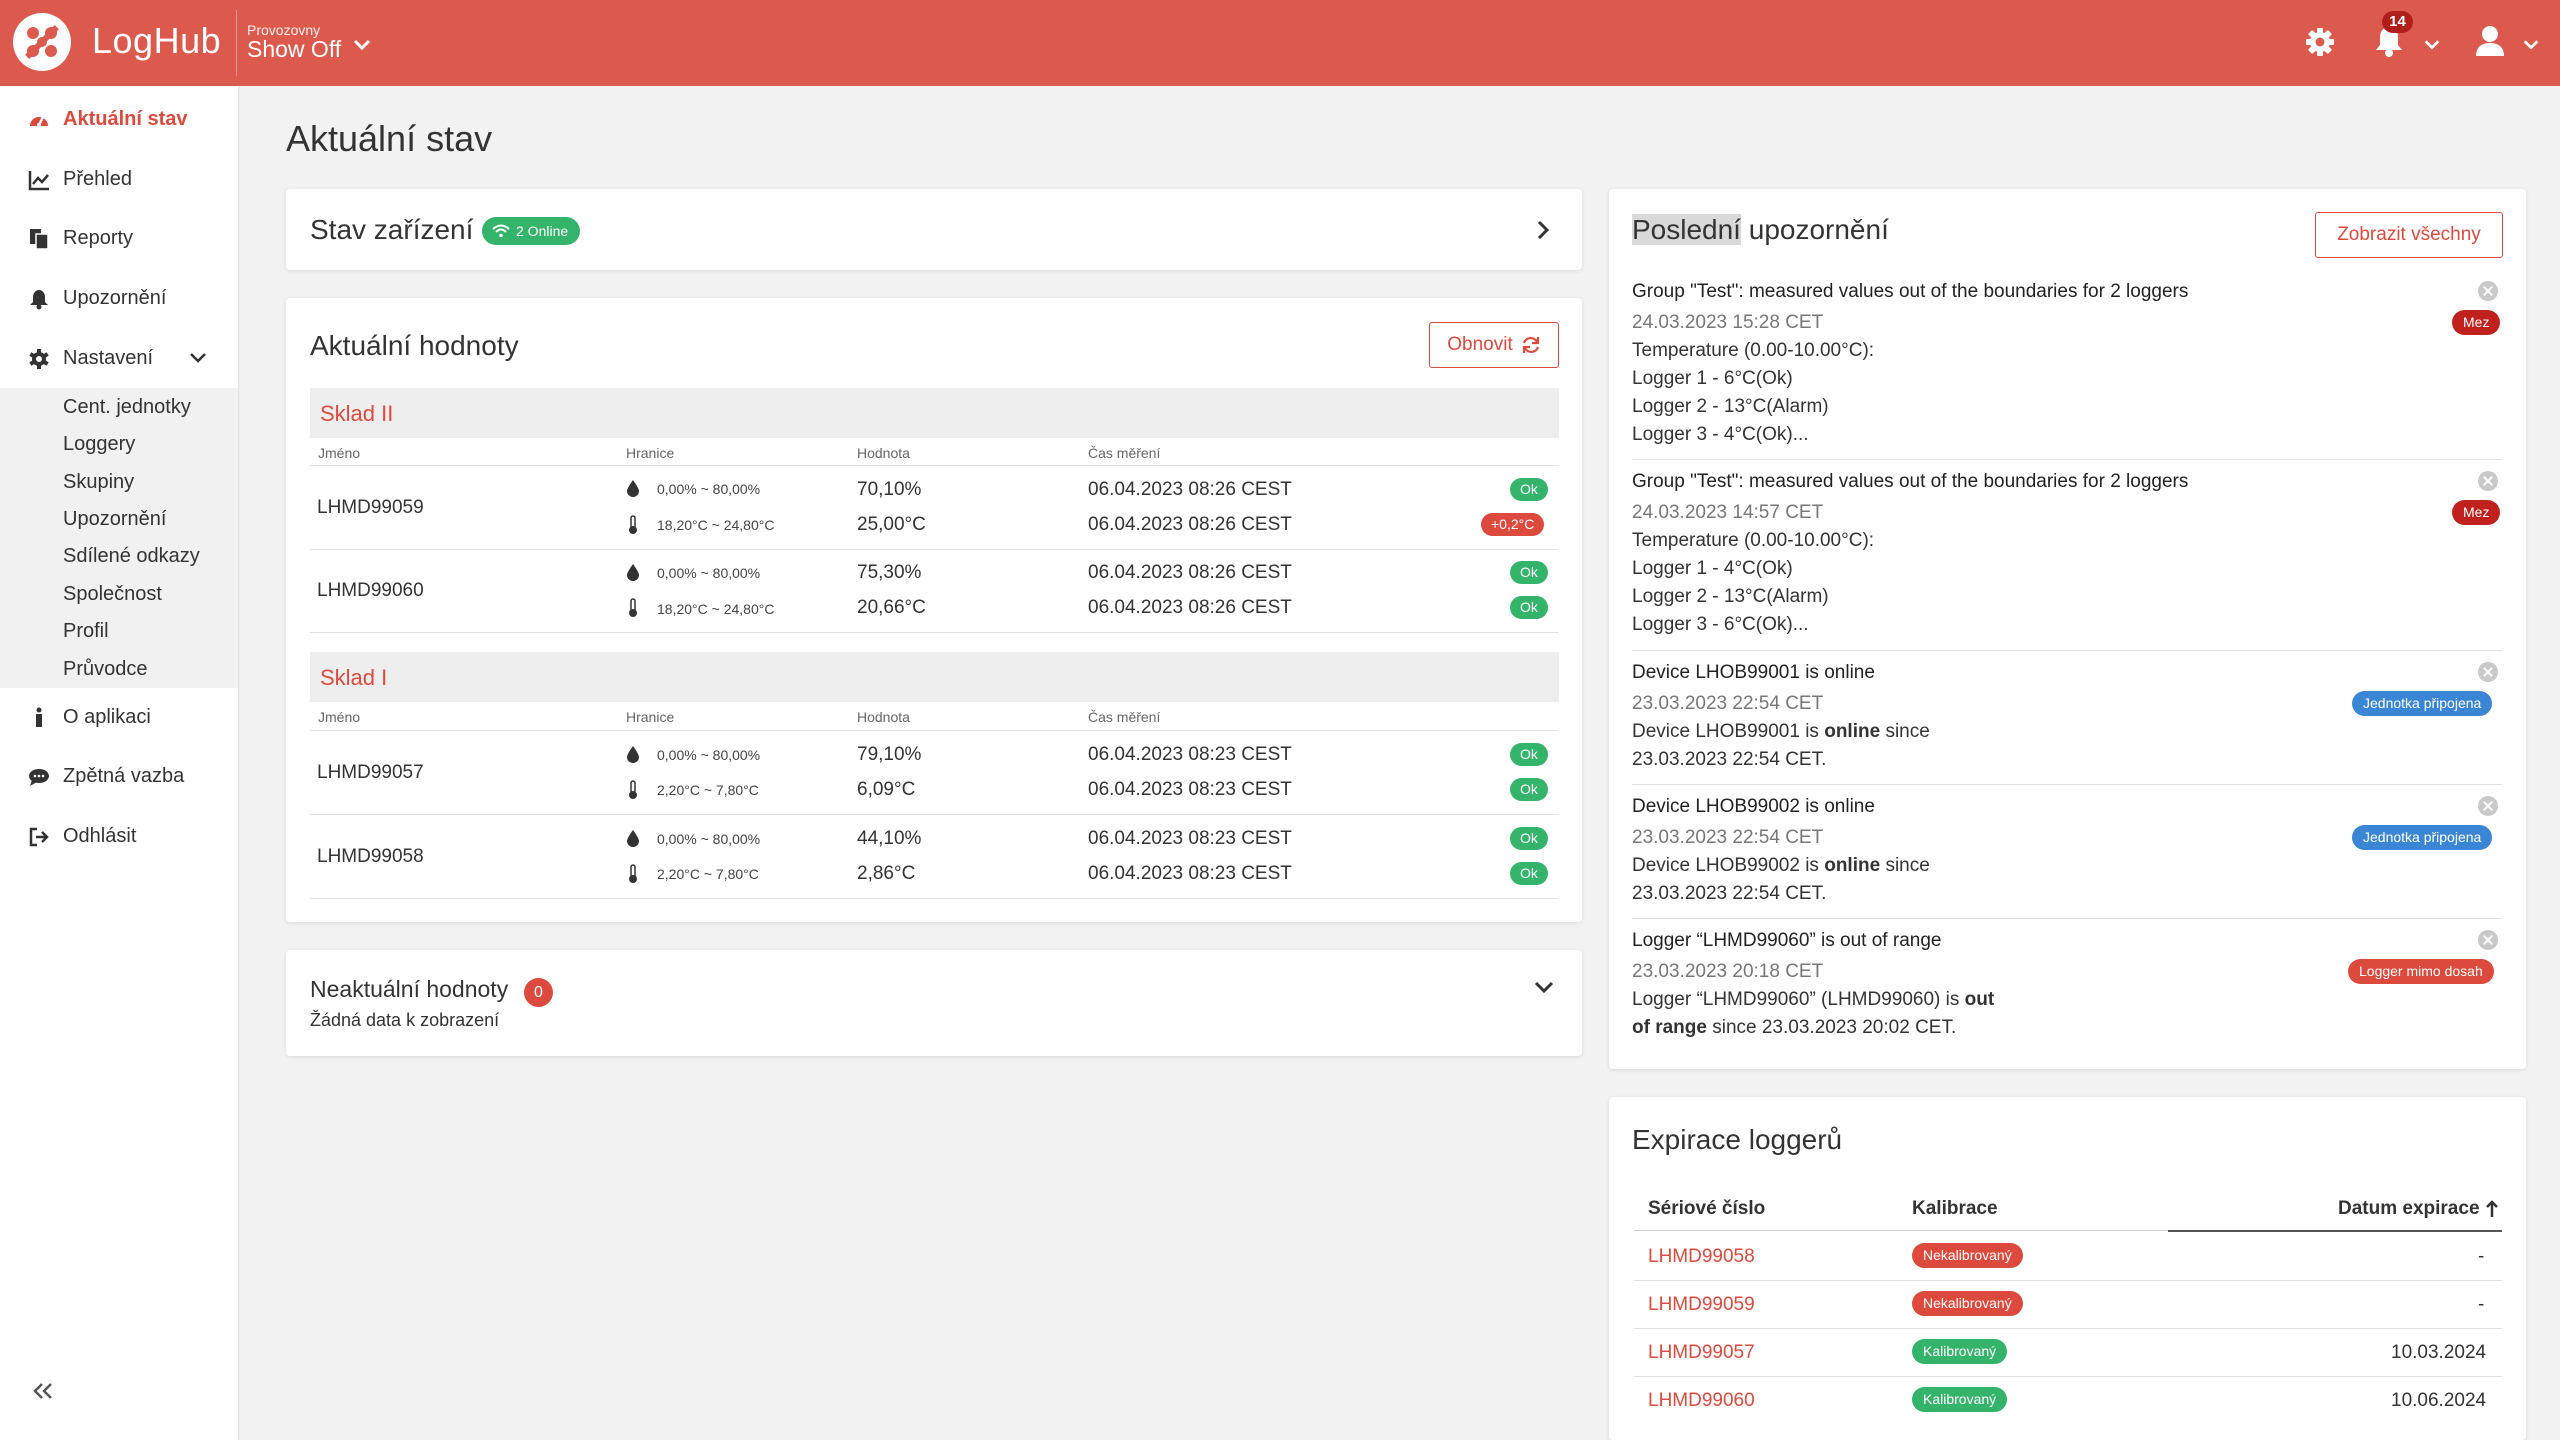 This screenshot has height=1440, width=2560. What do you see at coordinates (119, 358) in the screenshot?
I see `sidebar-item-nastaveni: Nastavení` at bounding box center [119, 358].